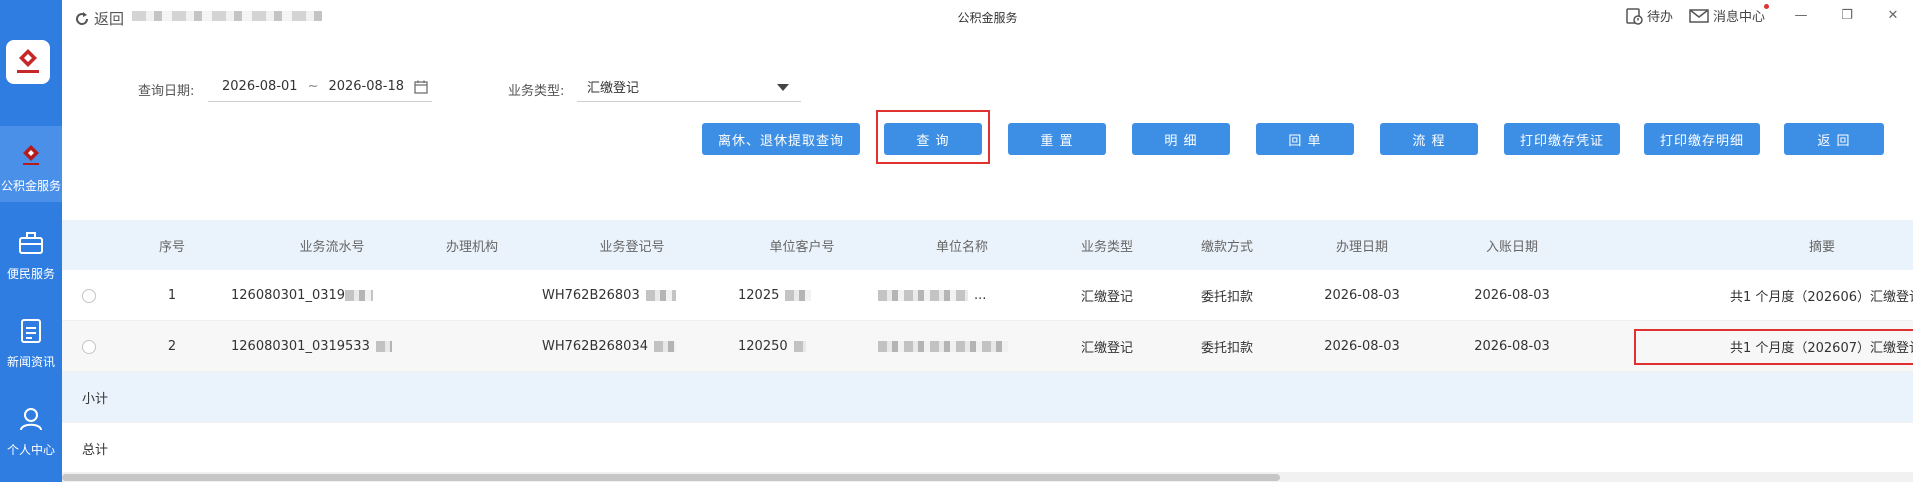 Image resolution: width=1913 pixels, height=482 pixels. I want to click on business-type-select: 汇缴登记, so click(689, 87).